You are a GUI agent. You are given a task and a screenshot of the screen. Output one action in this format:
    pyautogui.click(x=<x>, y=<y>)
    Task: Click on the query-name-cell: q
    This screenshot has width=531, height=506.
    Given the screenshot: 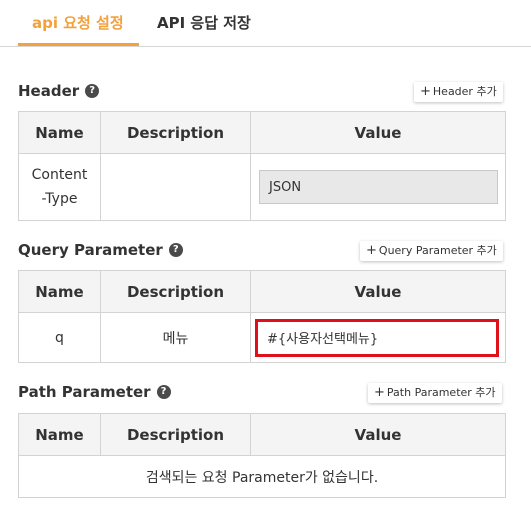 What is the action you would take?
    pyautogui.click(x=59, y=337)
    